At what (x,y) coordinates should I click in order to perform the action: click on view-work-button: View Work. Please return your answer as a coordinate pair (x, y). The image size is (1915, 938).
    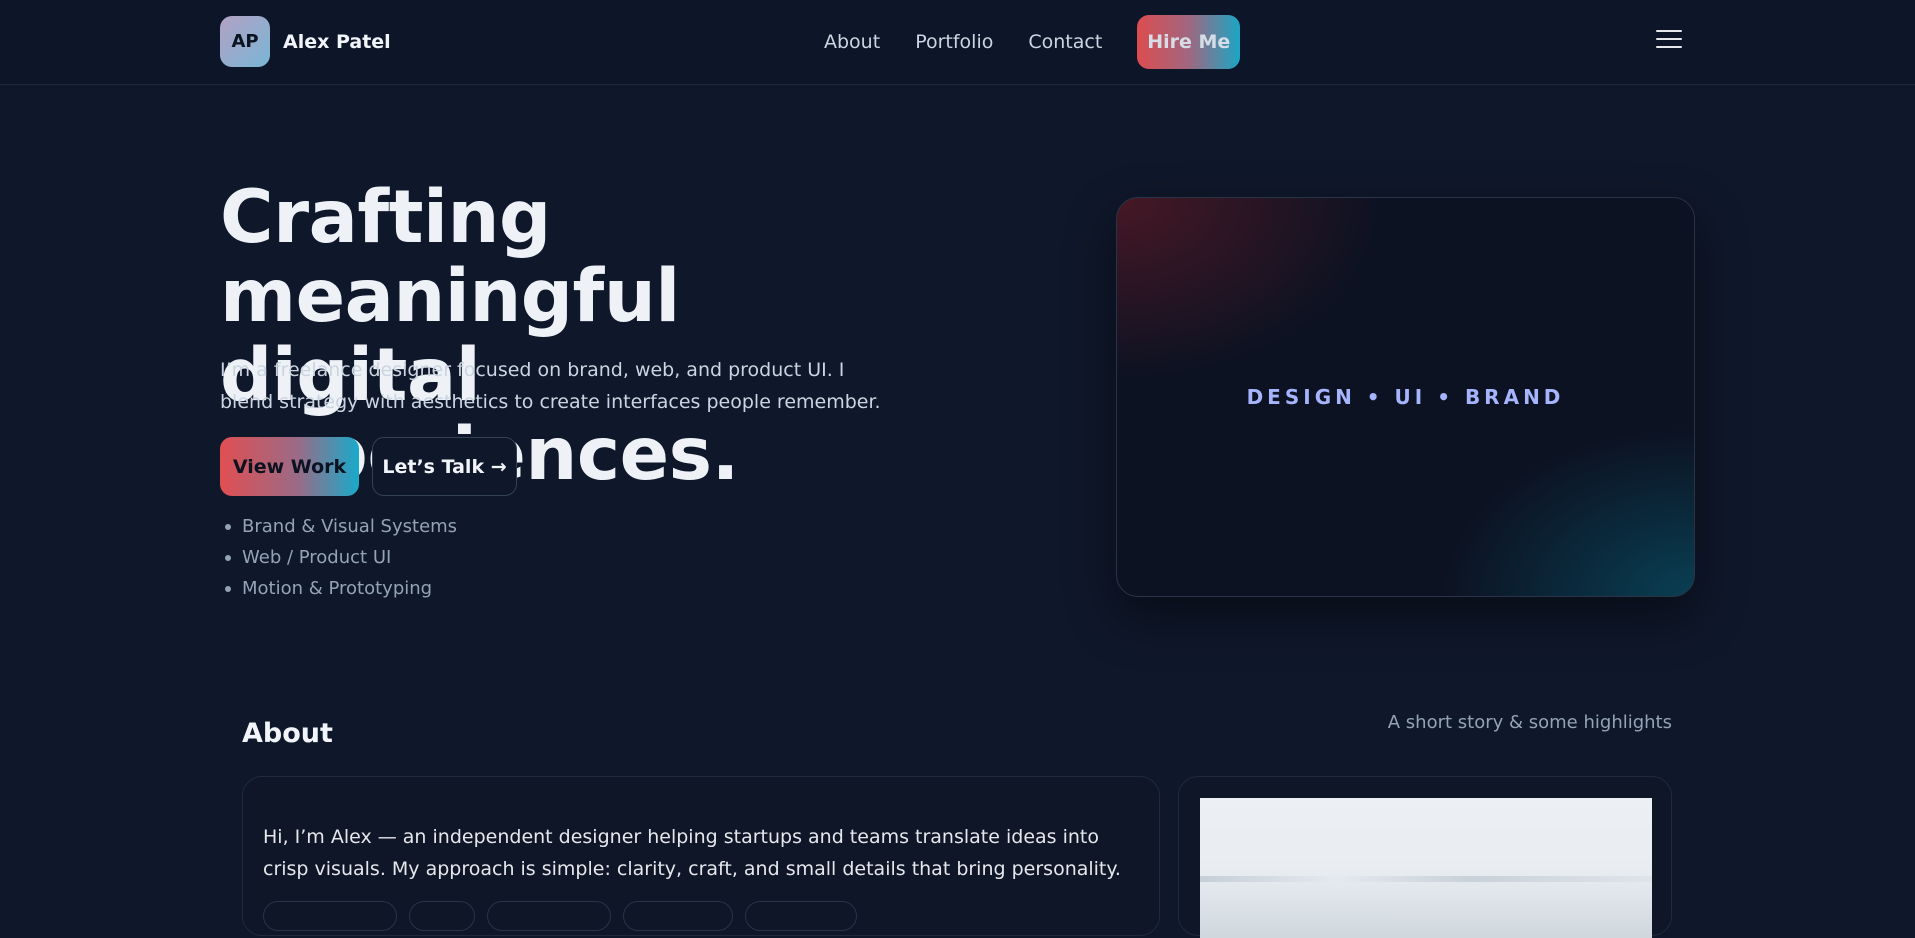
    Looking at the image, I should click on (289, 466).